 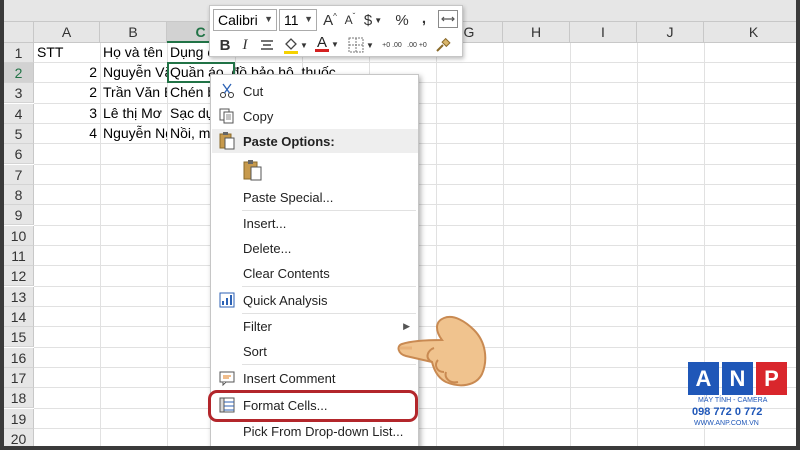 I want to click on row-header-9: 9, so click(x=19, y=215).